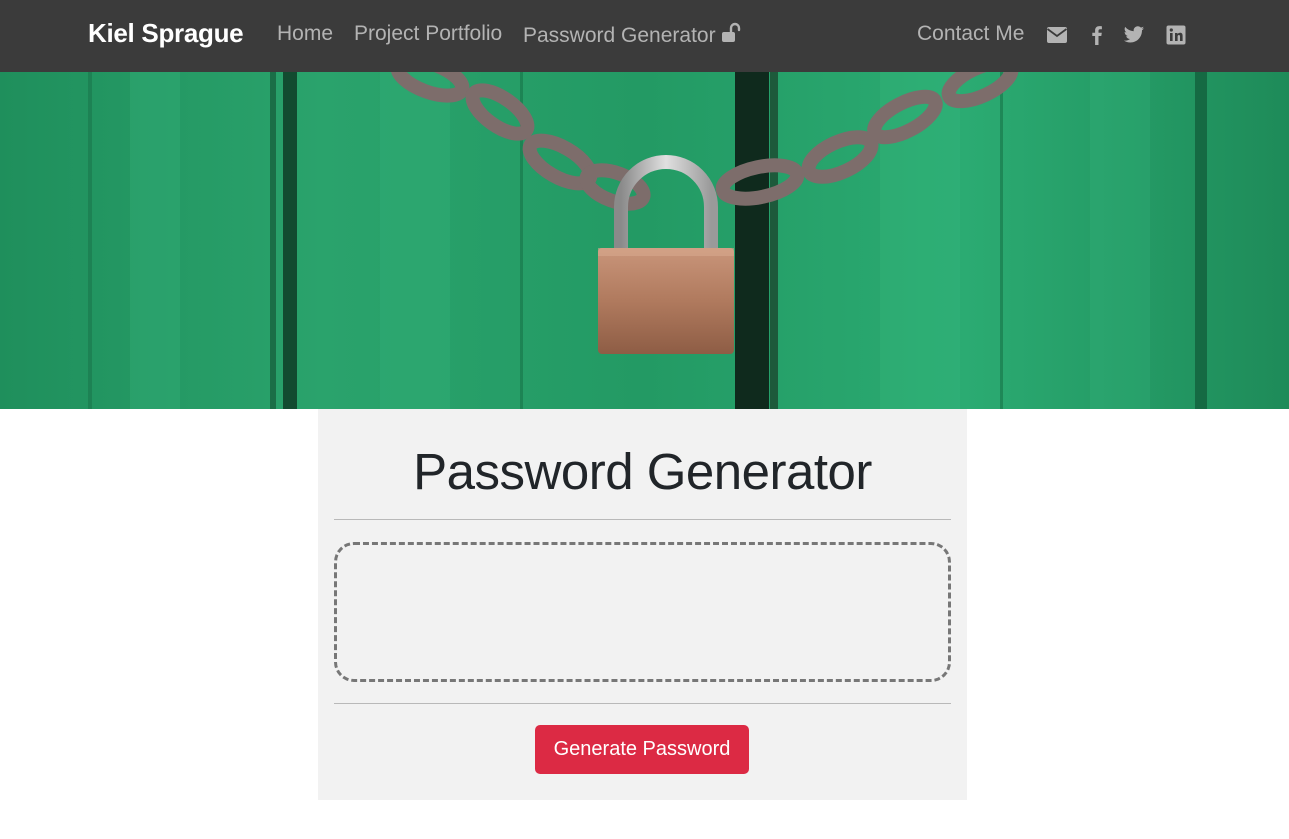  Describe the element at coordinates (642, 749) in the screenshot. I see `generate-password-button: Generate Password` at that location.